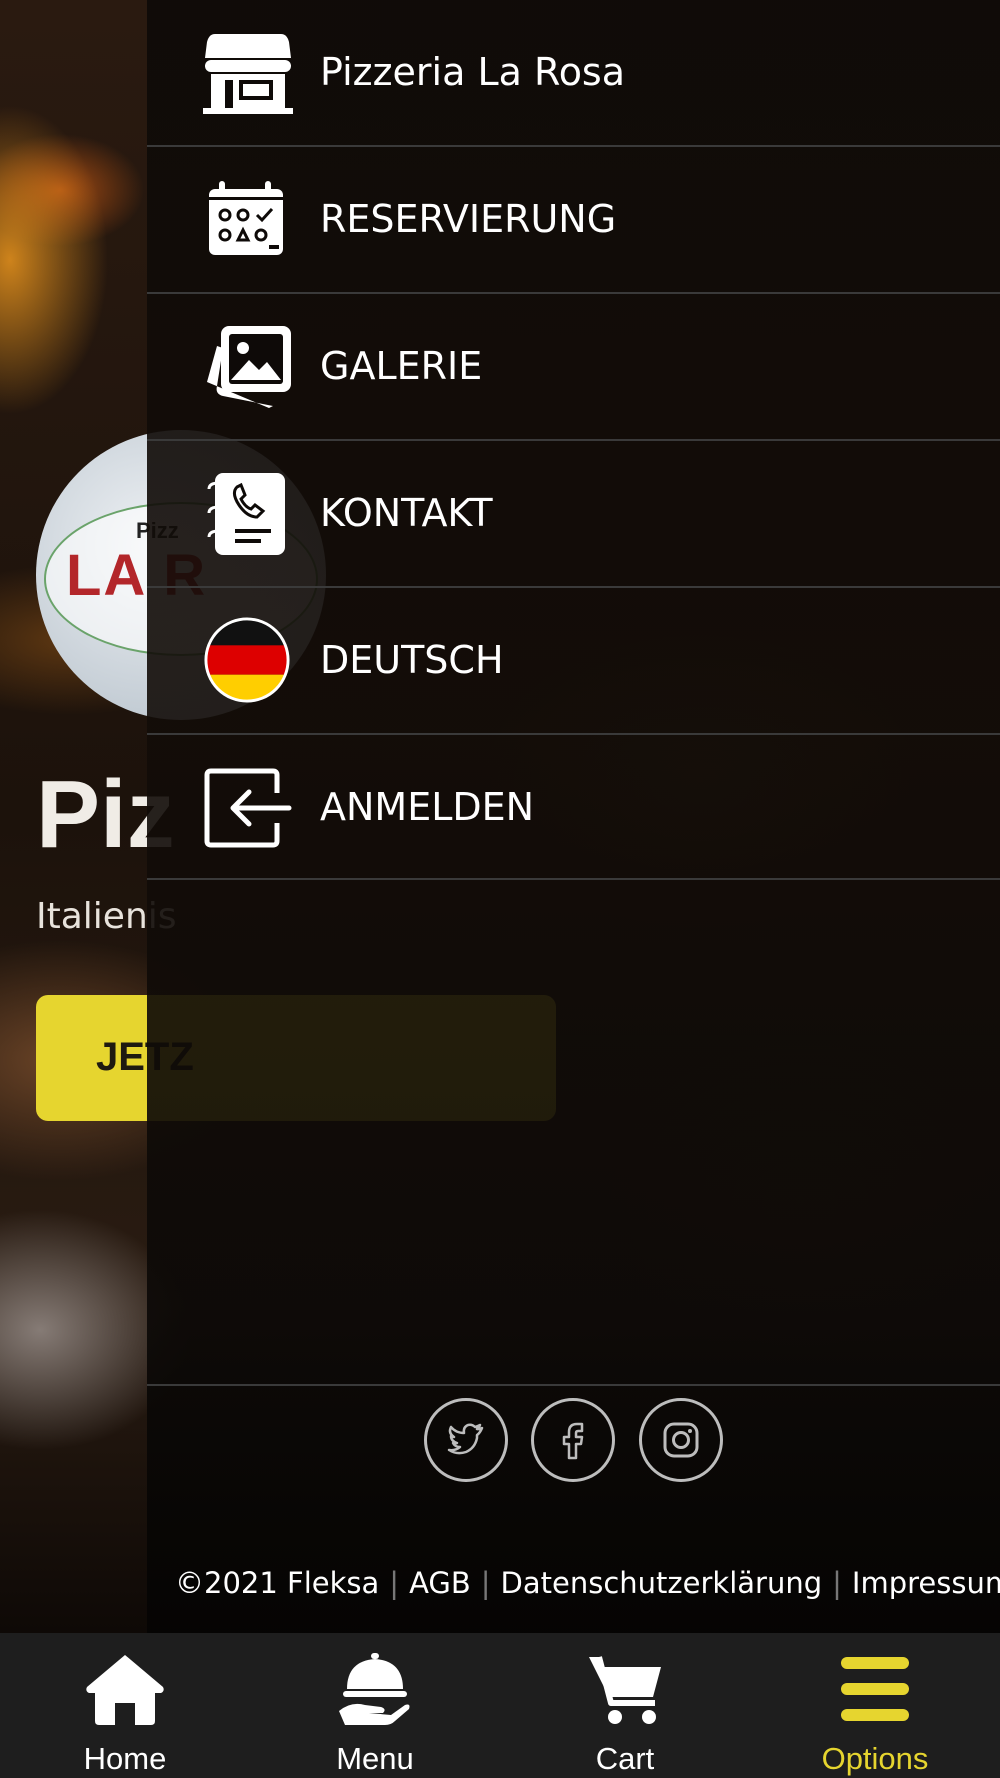  I want to click on tab-label: Cart, so click(625, 1758).